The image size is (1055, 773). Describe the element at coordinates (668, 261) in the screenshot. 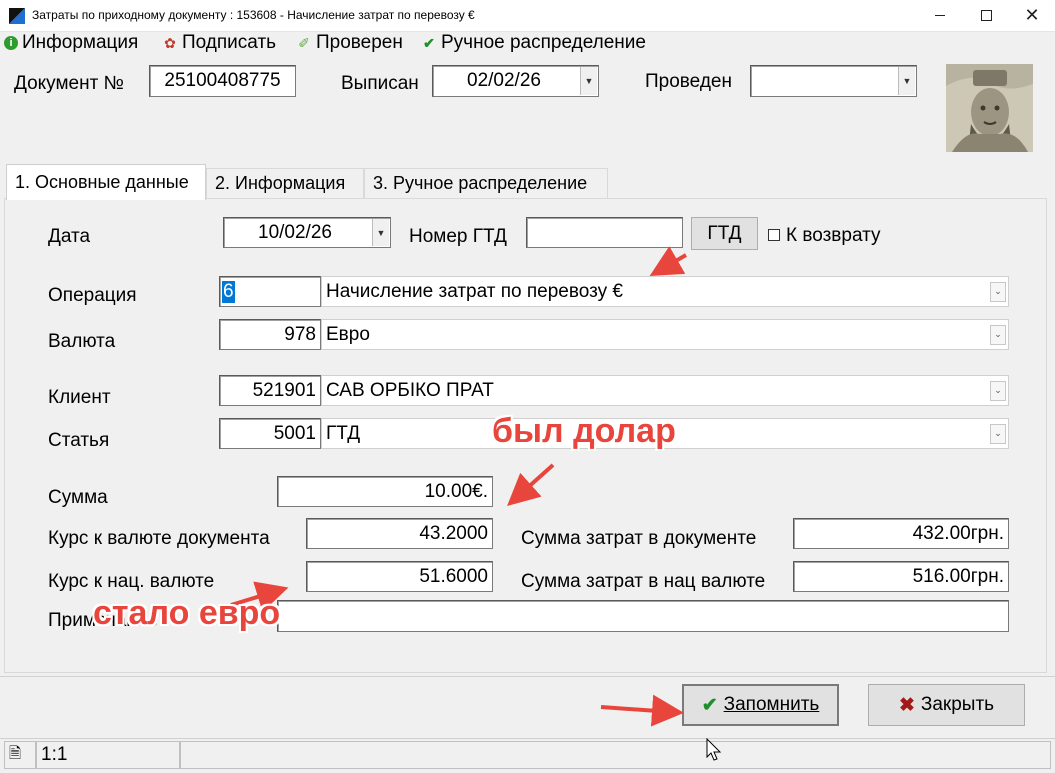

I see `arrow-to-operation` at that location.